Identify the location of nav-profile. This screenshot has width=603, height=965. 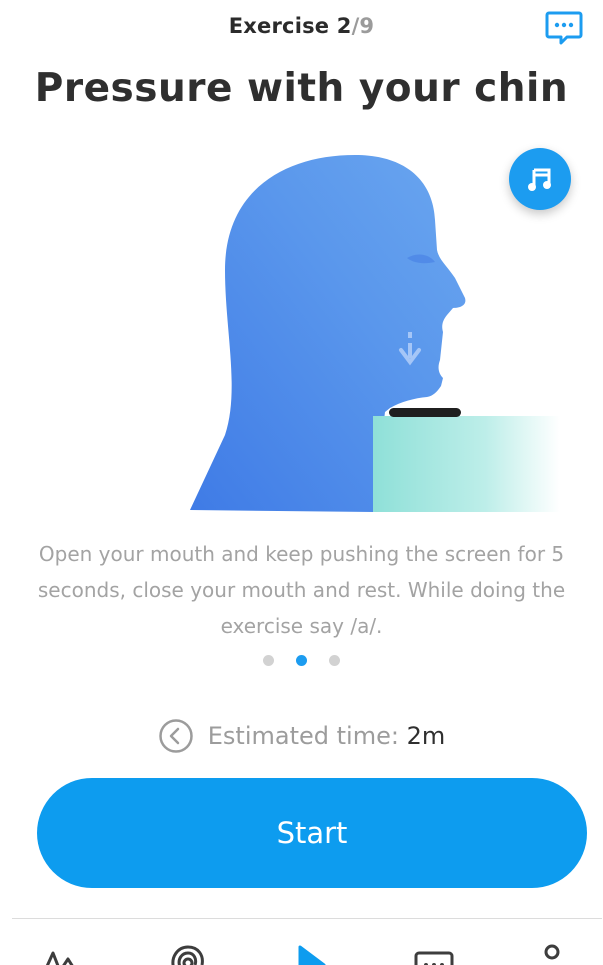
(552, 953).